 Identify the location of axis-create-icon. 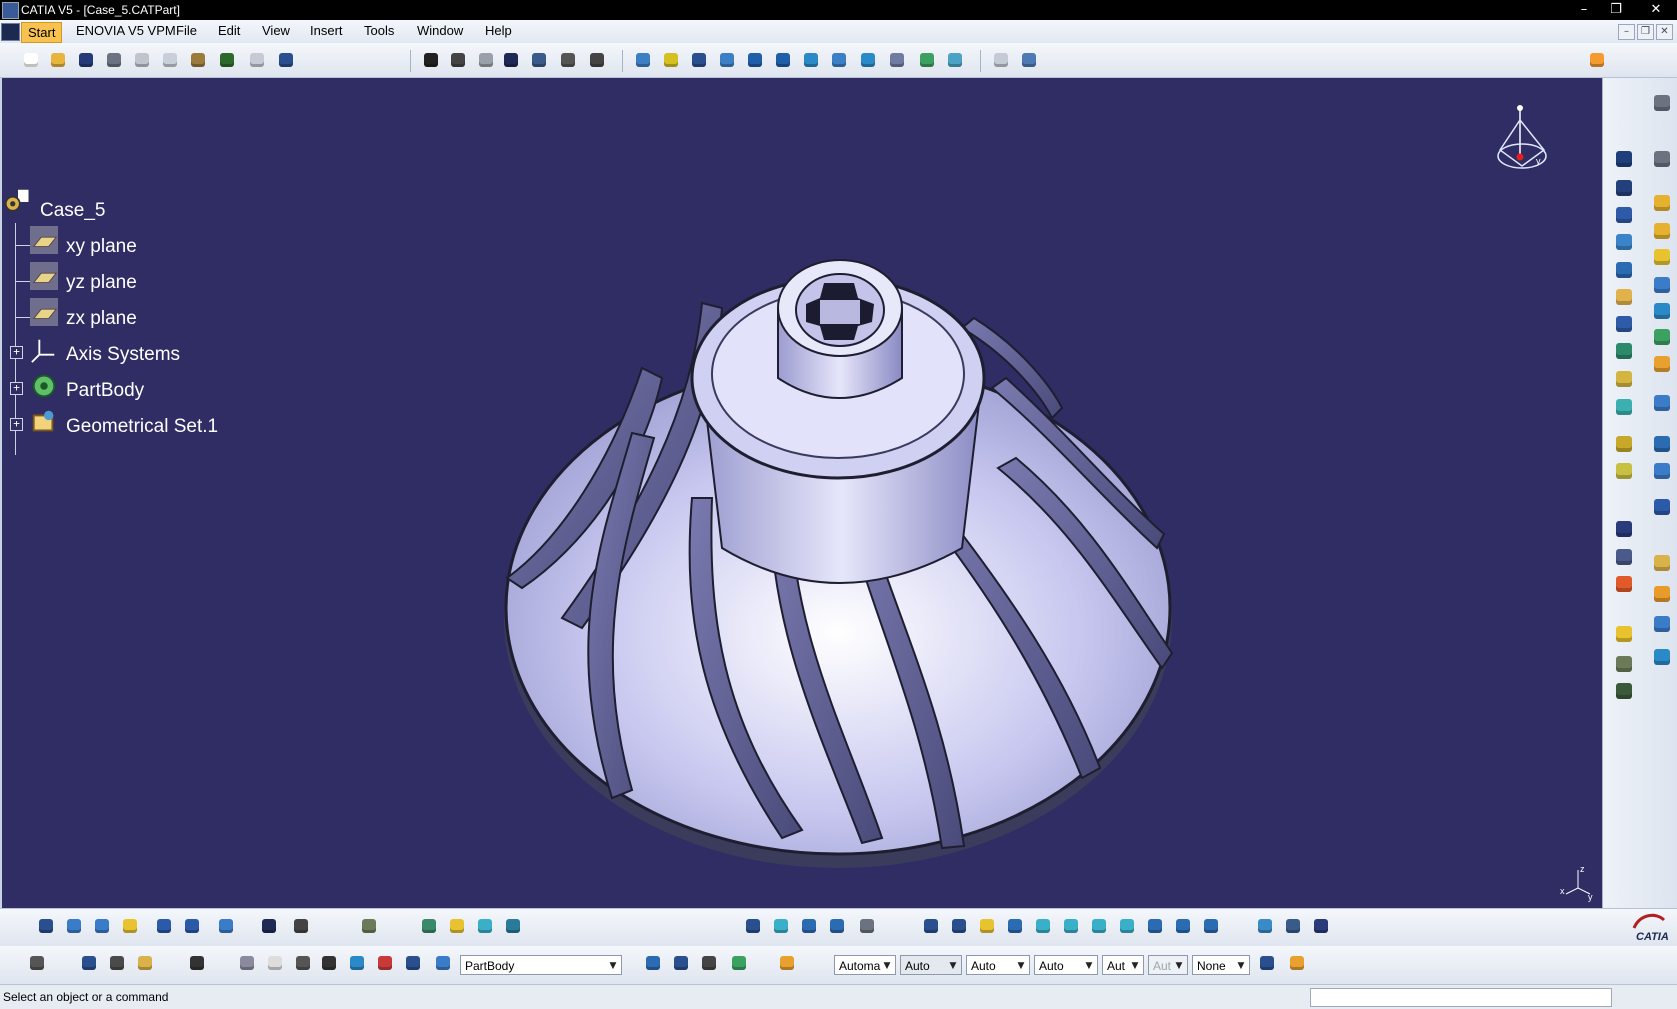
(303, 963).